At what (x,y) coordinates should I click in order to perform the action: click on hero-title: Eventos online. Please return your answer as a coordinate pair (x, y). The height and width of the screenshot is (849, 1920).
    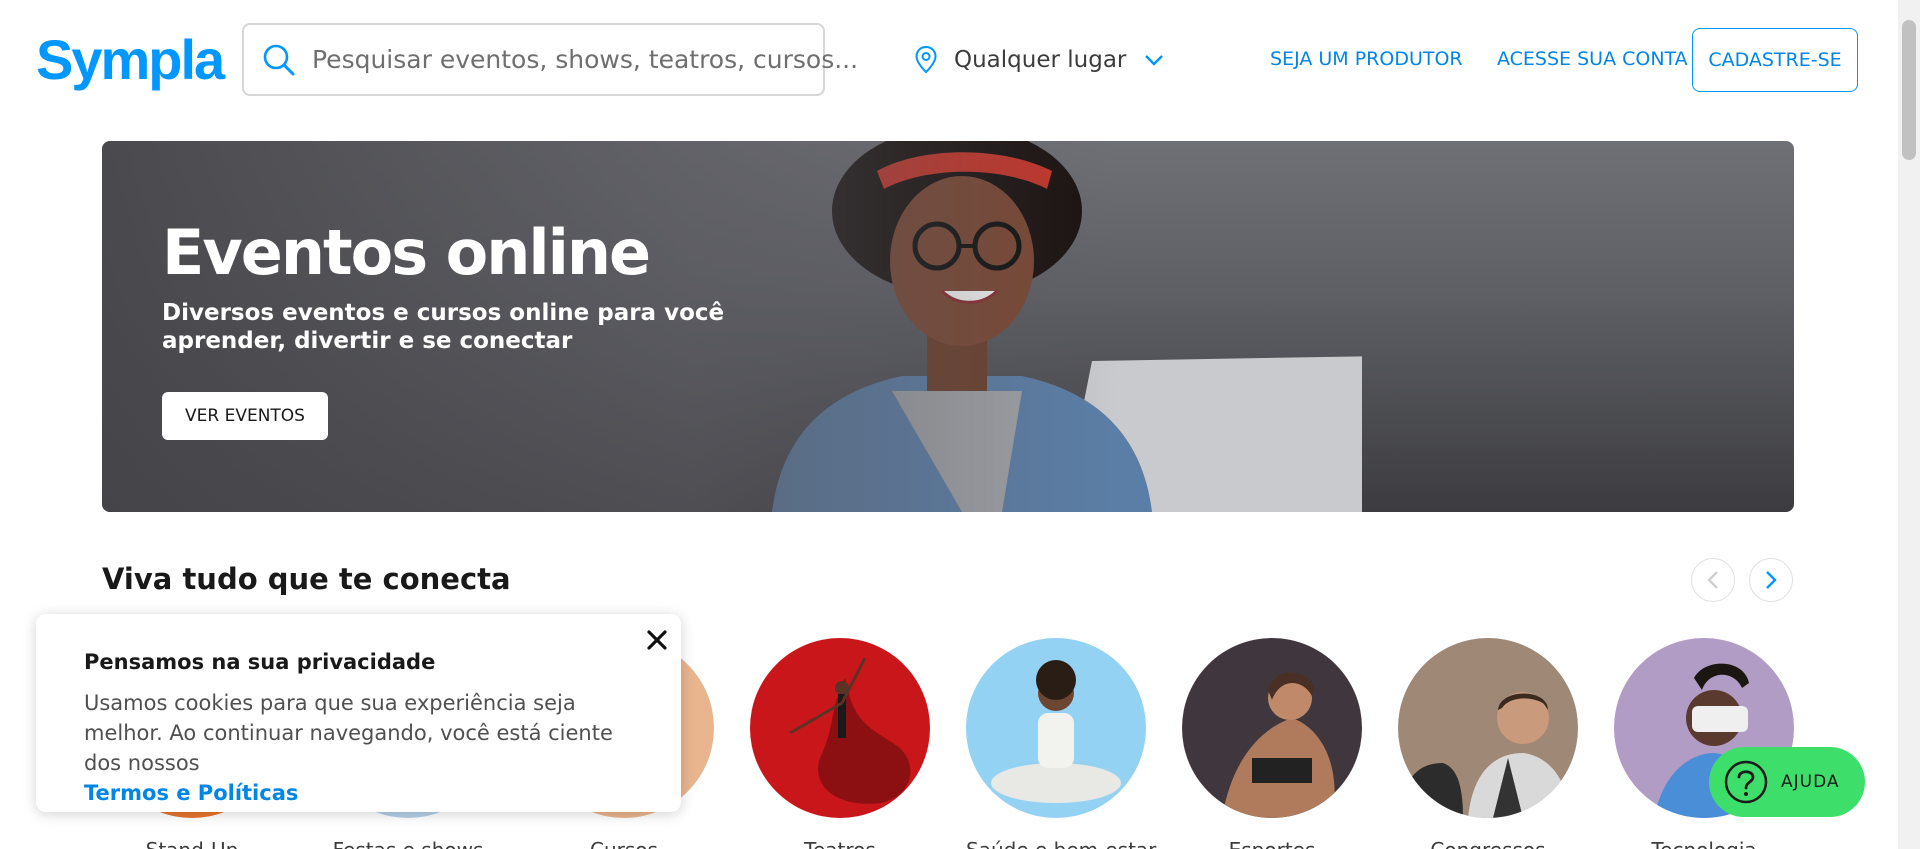
    Looking at the image, I should click on (406, 252).